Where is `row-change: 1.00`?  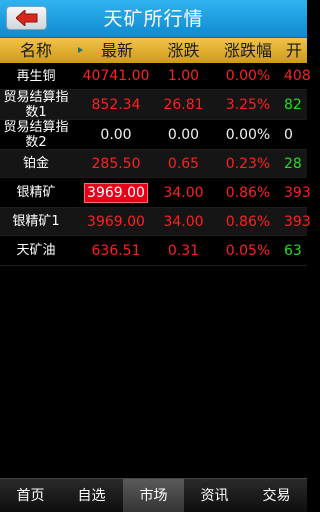 row-change: 1.00 is located at coordinates (183, 76).